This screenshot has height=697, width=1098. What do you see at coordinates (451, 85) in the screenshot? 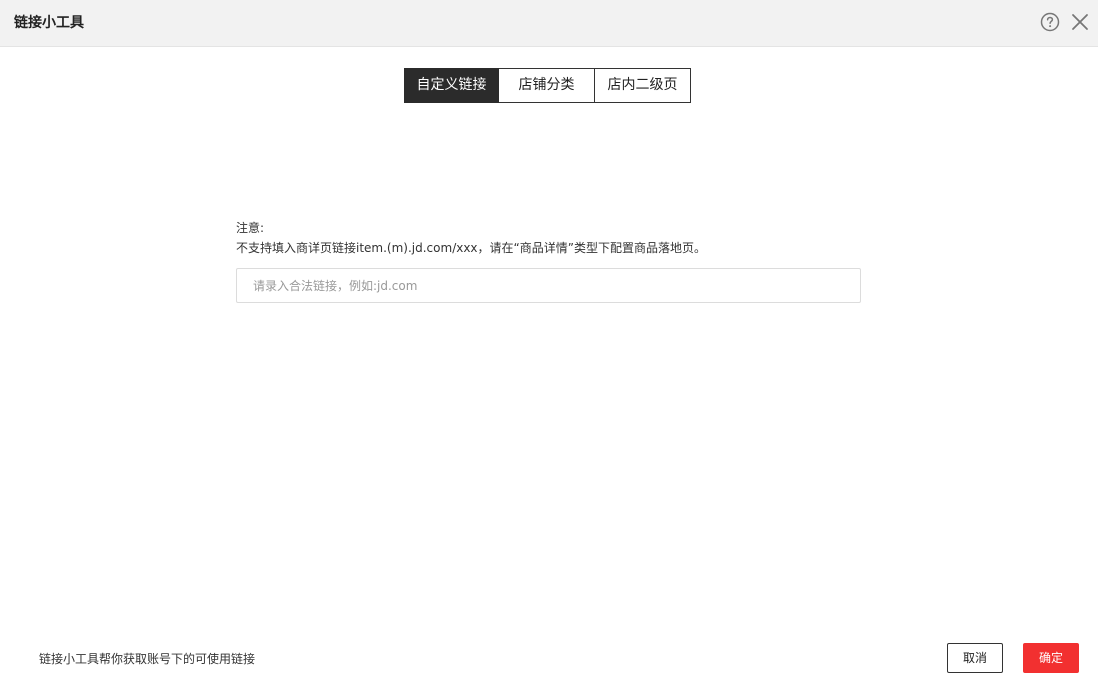
I see `tab-custom-link: 自定义链接` at bounding box center [451, 85].